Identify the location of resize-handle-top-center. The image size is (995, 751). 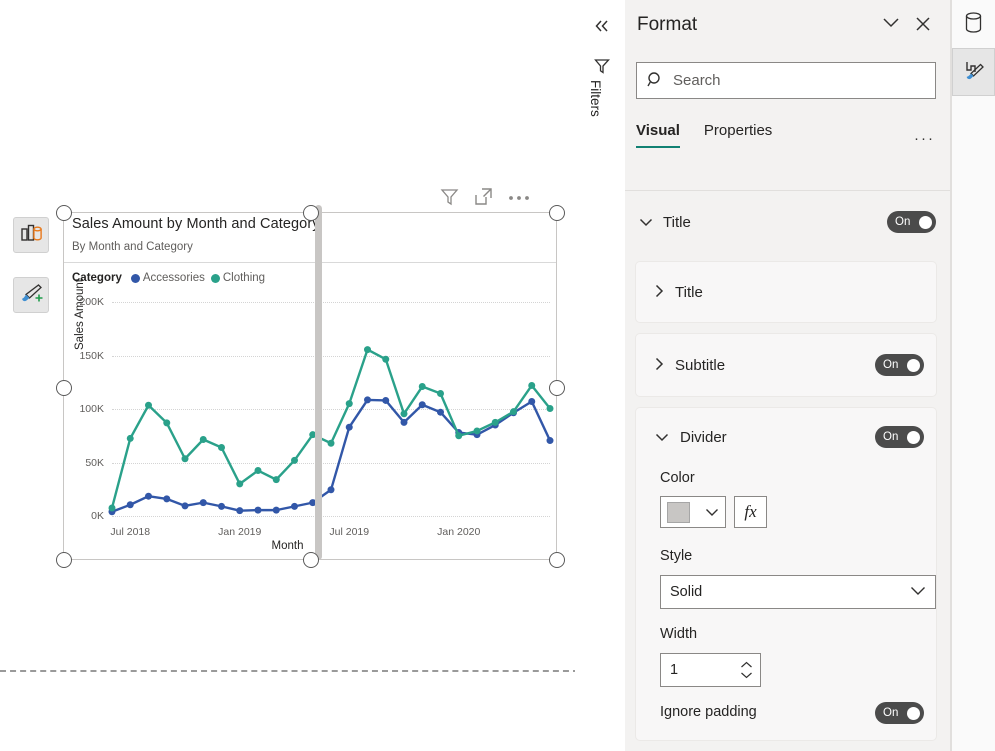
(311, 213).